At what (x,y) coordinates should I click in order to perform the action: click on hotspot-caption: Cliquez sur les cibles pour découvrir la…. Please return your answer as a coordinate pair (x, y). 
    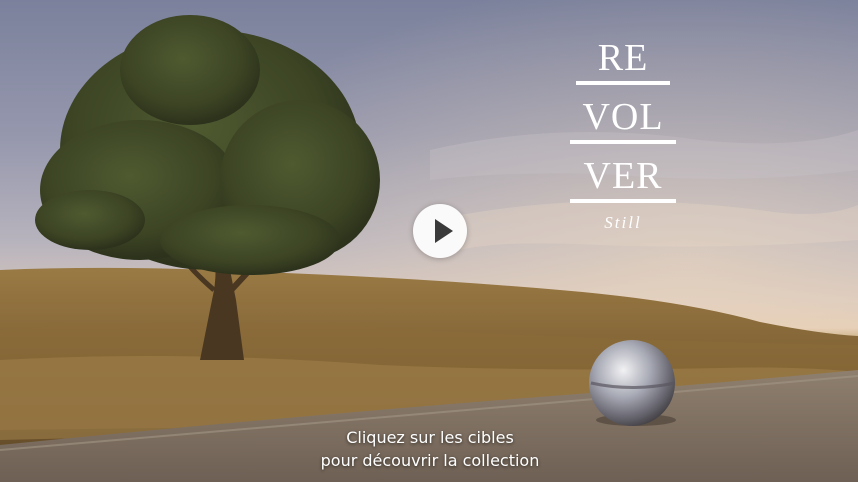
    Looking at the image, I should click on (430, 449).